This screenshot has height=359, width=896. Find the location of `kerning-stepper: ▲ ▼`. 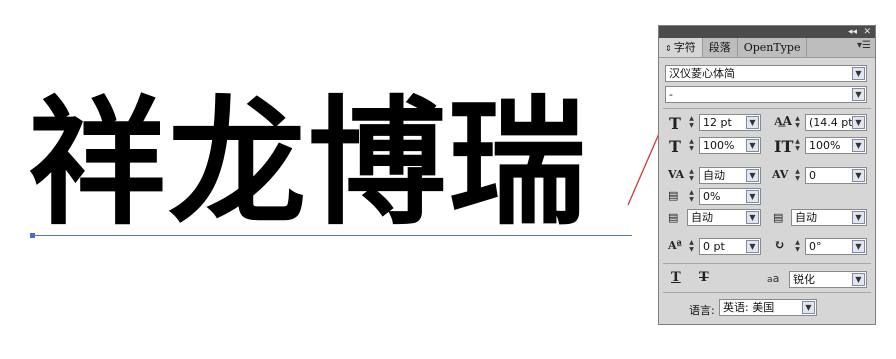

kerning-stepper: ▲ ▼ is located at coordinates (691, 175).